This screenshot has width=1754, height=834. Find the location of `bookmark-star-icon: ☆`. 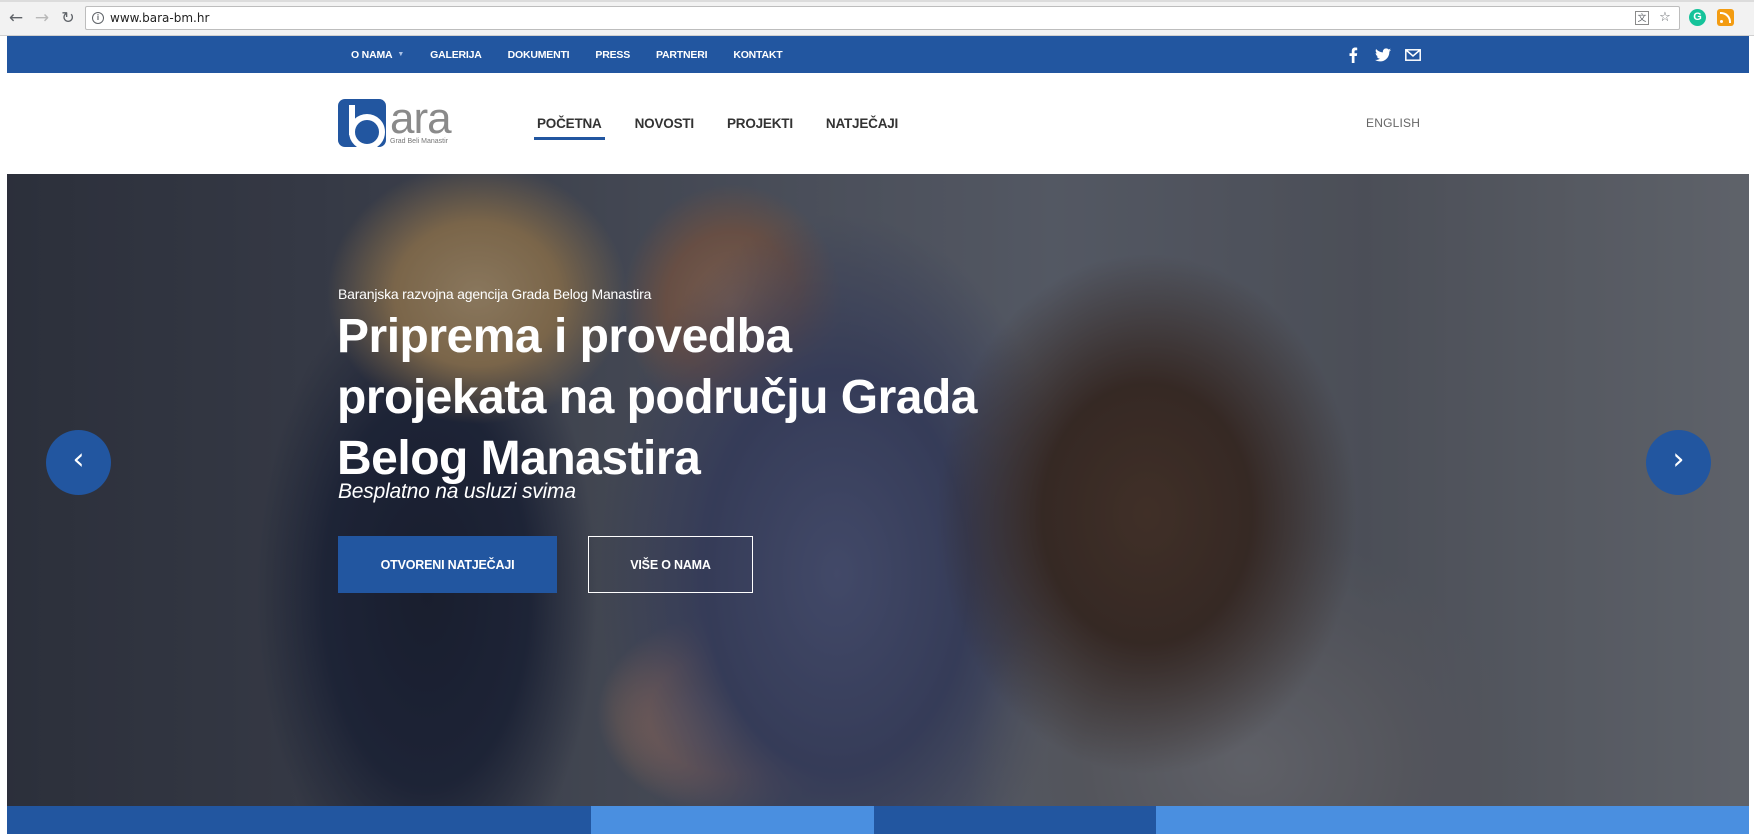

bookmark-star-icon: ☆ is located at coordinates (1665, 18).